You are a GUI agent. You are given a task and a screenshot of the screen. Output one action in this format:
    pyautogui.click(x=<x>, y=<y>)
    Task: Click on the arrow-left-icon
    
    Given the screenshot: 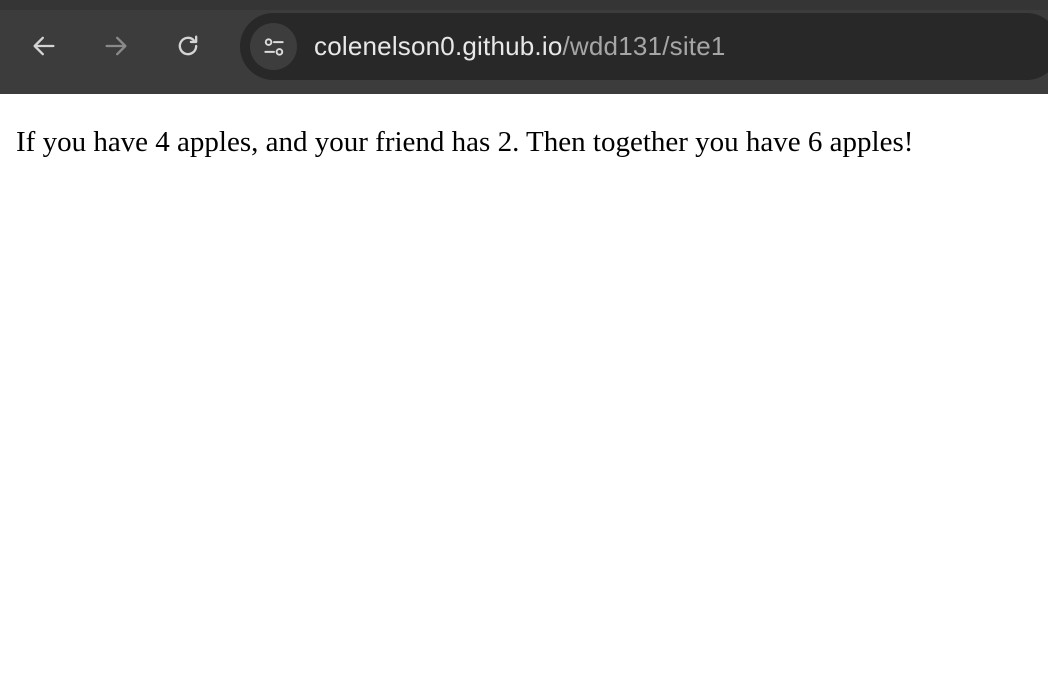 What is the action you would take?
    pyautogui.click(x=44, y=46)
    